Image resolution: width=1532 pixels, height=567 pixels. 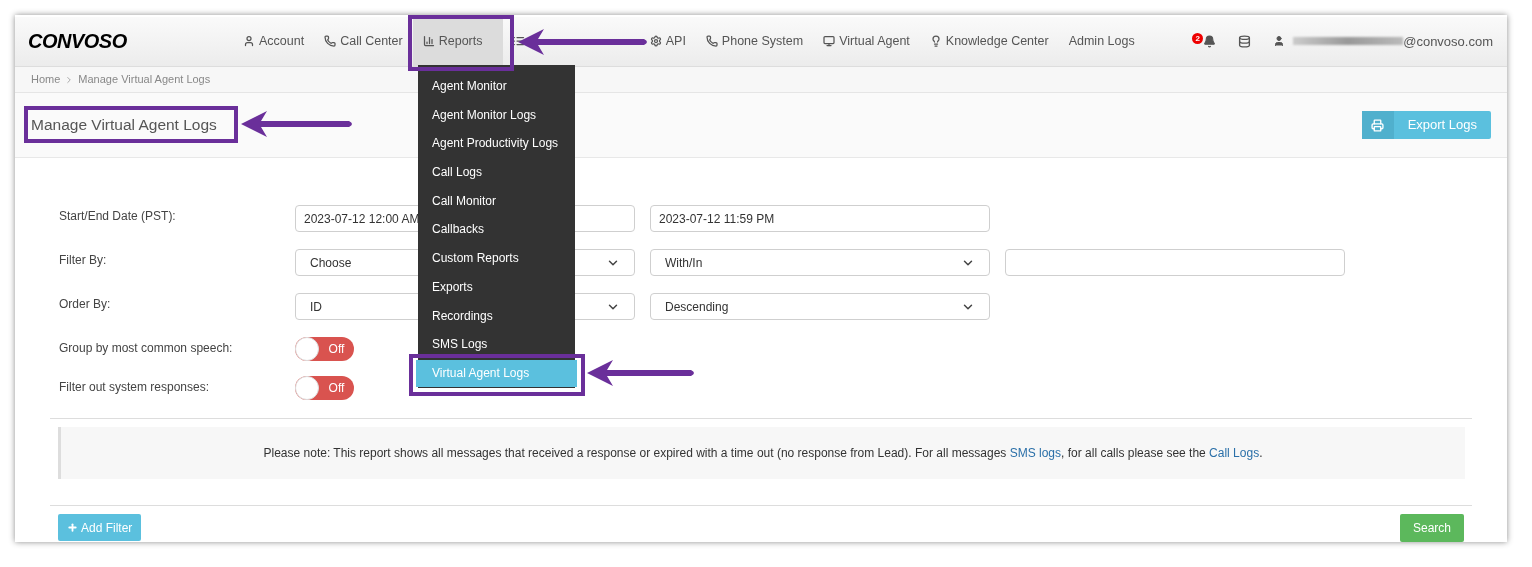 What do you see at coordinates (146, 348) in the screenshot?
I see `form-label: Group by most common speech:` at bounding box center [146, 348].